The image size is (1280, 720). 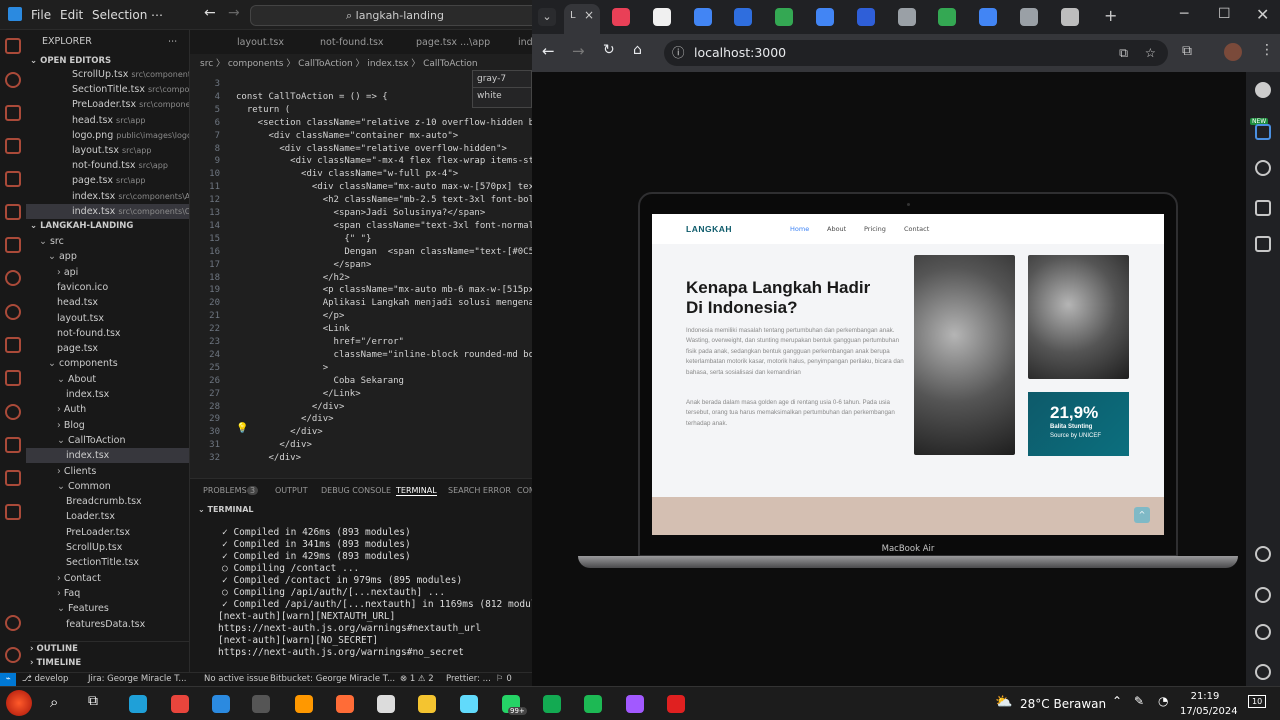 What do you see at coordinates (637, 50) in the screenshot?
I see `home-icon: ⌂` at bounding box center [637, 50].